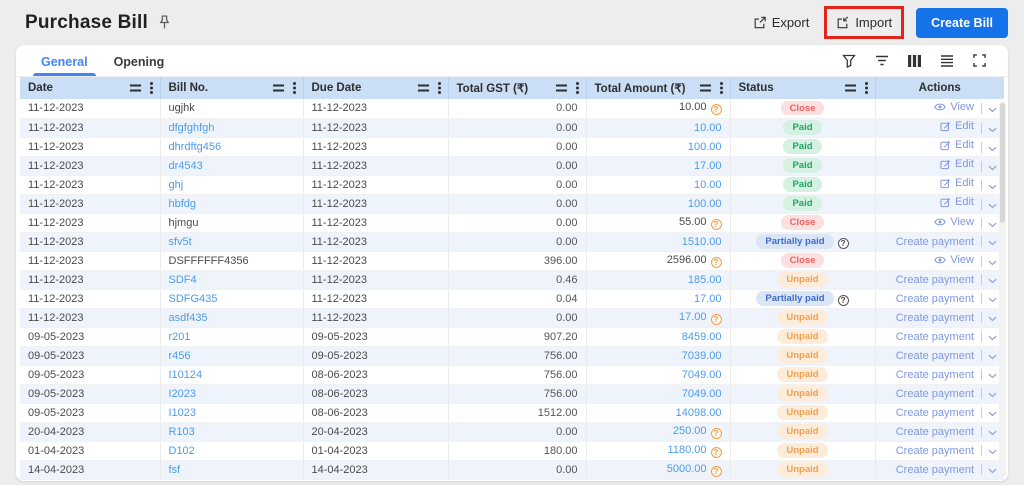  Describe the element at coordinates (192, 128) in the screenshot. I see `bill-number-link: dfgfghfgh` at that location.